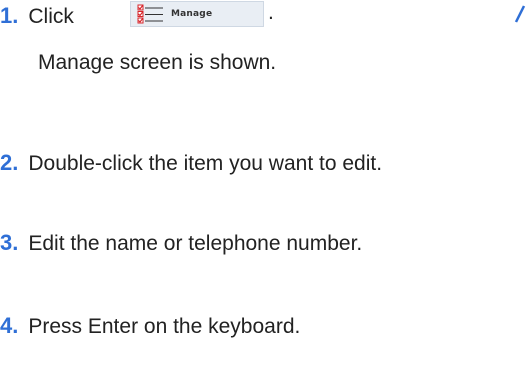 The image size is (526, 376). What do you see at coordinates (520, 12) in the screenshot?
I see `corner-mark` at bounding box center [520, 12].